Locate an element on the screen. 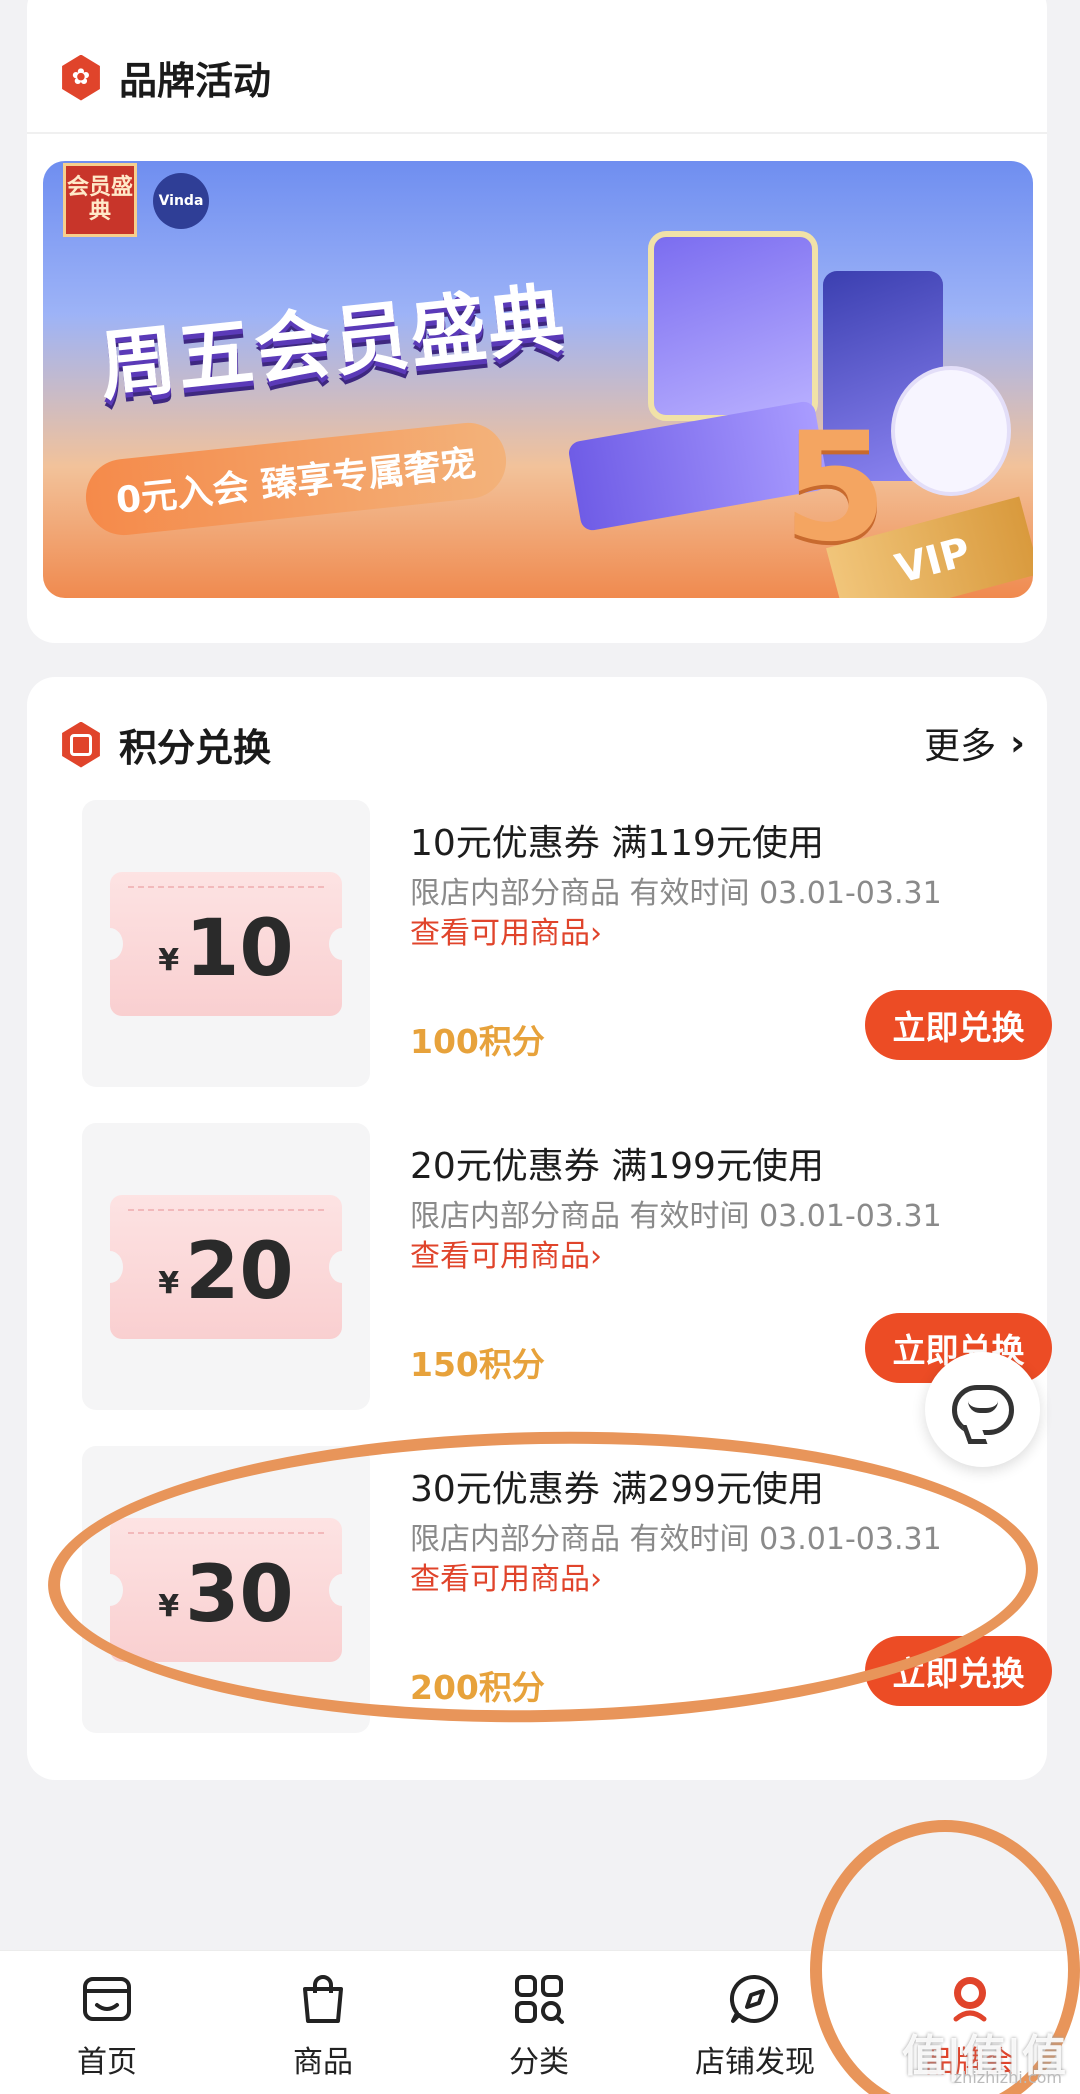 This screenshot has height=2094, width=1080. chat-bubble-icon is located at coordinates (982, 1409).